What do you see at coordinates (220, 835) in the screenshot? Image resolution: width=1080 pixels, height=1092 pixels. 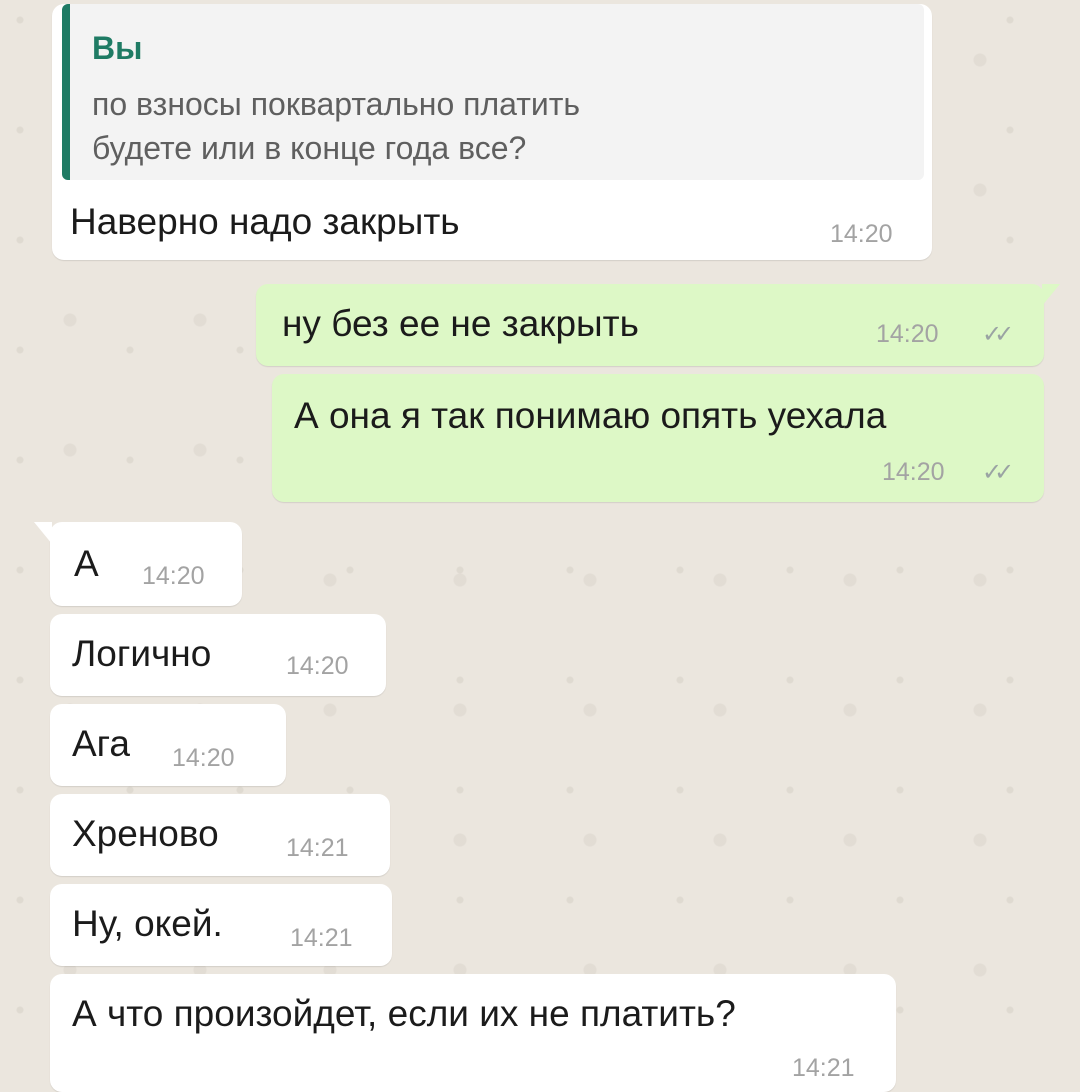 I see `incoming-message: Хреново 14:21` at bounding box center [220, 835].